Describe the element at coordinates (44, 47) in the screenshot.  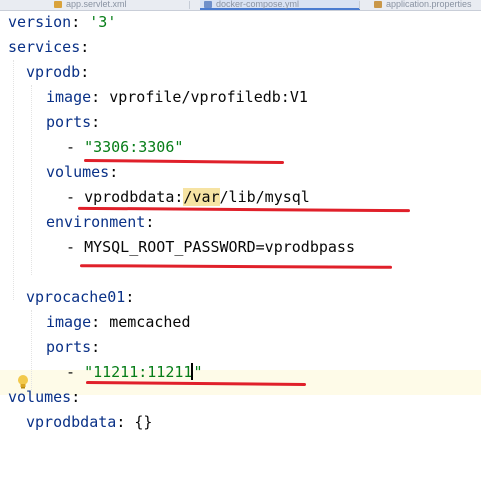
I see `yaml-key: services` at that location.